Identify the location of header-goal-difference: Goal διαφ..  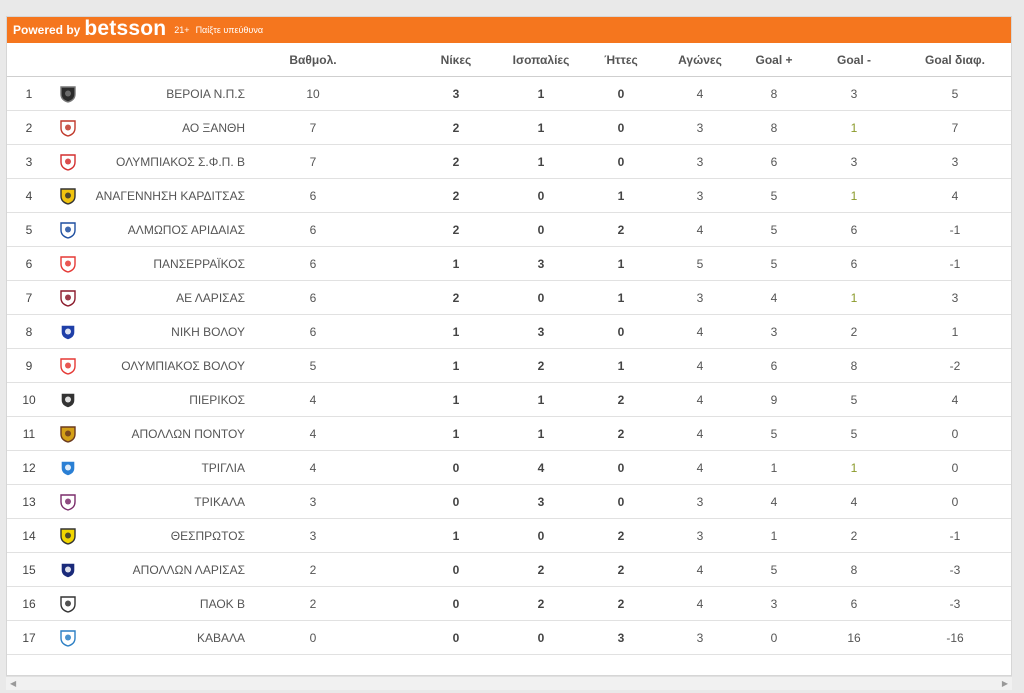
(955, 60).